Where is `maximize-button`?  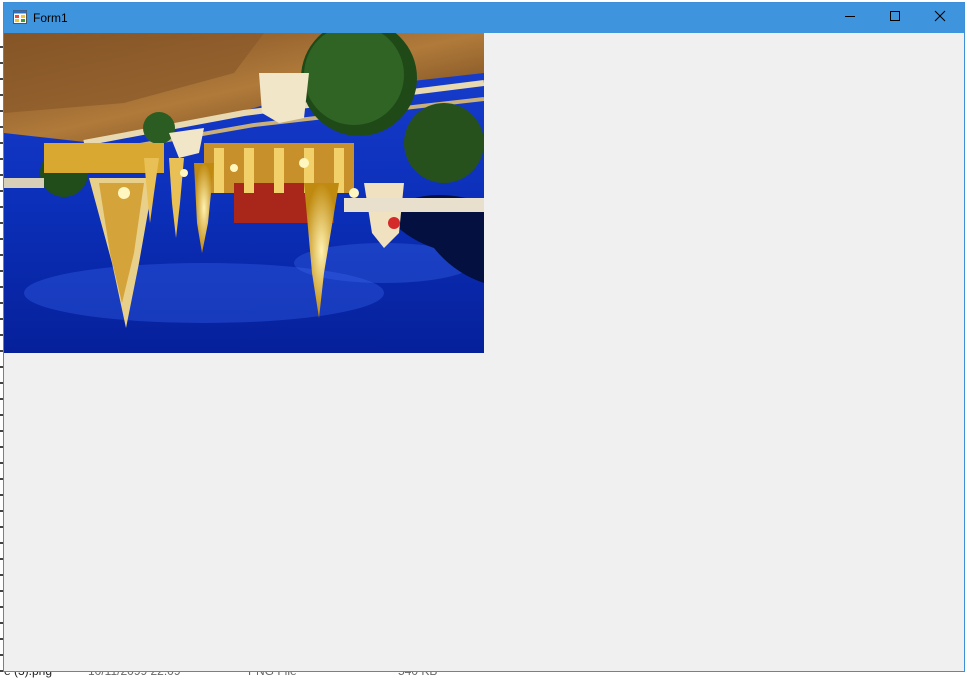
maximize-button is located at coordinates (895, 18).